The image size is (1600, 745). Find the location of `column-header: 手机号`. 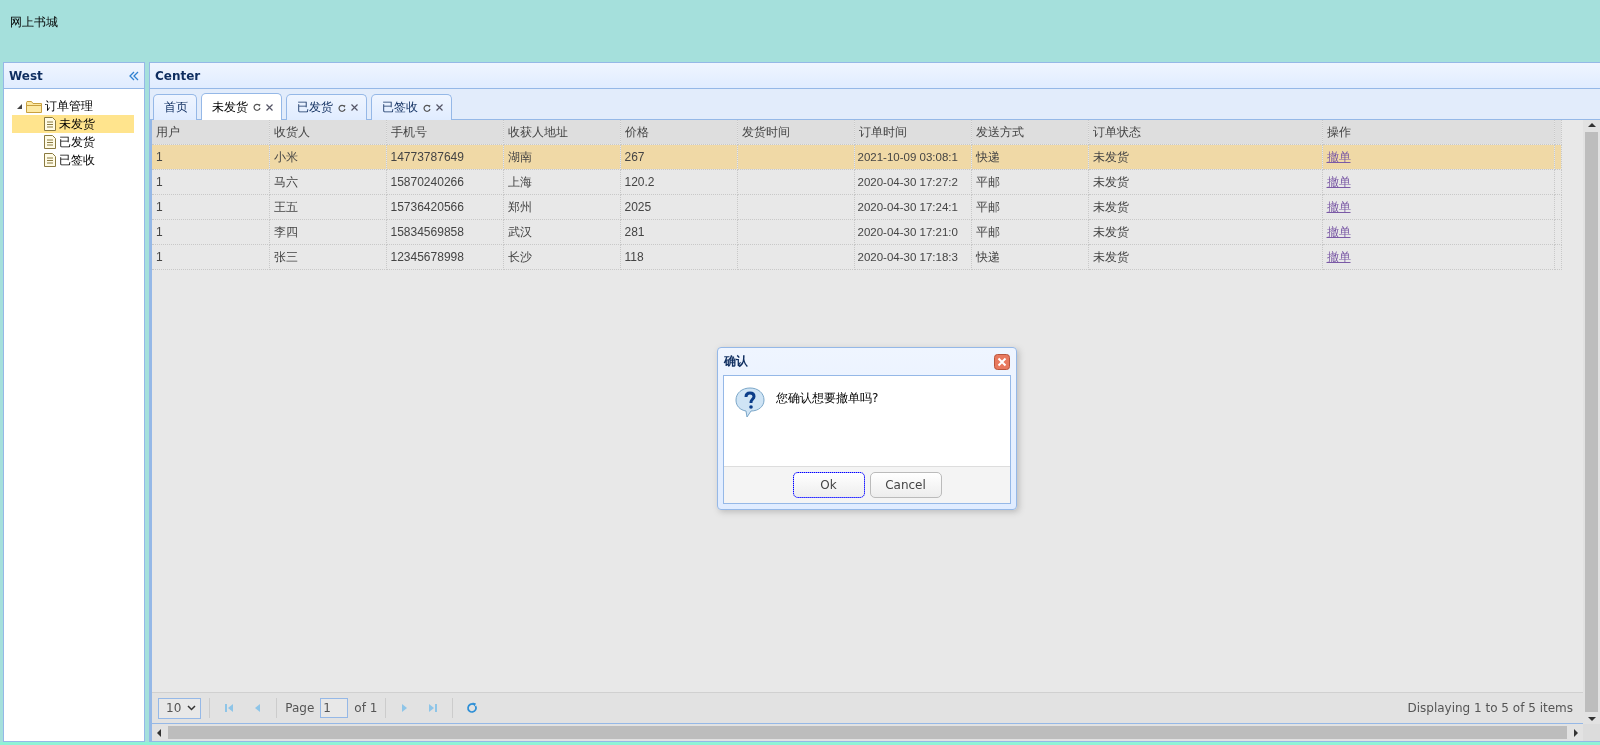

column-header: 手机号 is located at coordinates (444, 132).